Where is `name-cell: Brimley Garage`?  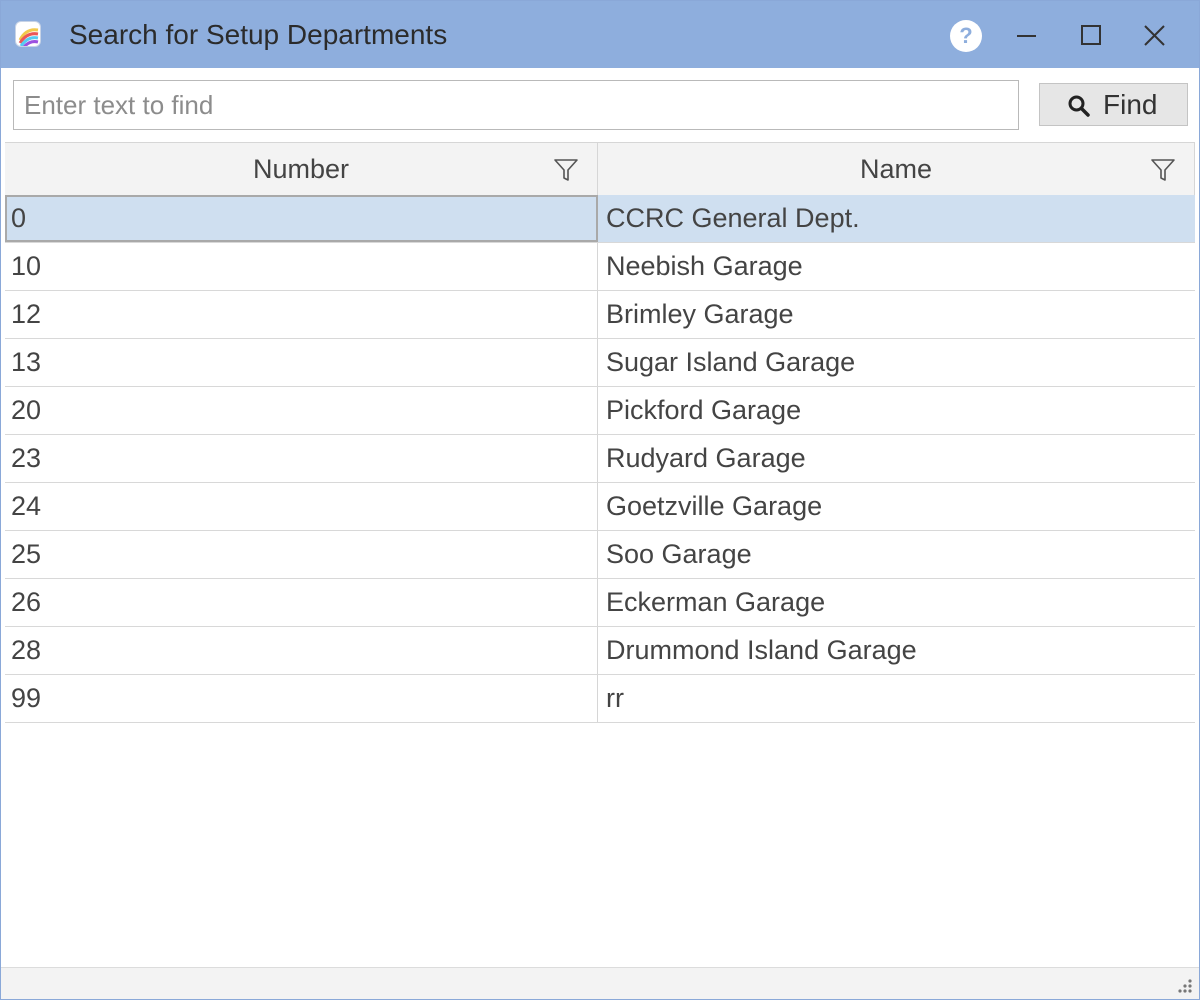 name-cell: Brimley Garage is located at coordinates (896, 314).